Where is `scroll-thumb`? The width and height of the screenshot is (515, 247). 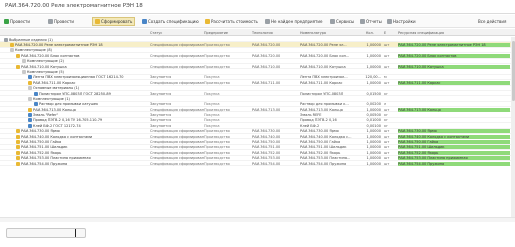 scroll-thumb is located at coordinates (513, 71).